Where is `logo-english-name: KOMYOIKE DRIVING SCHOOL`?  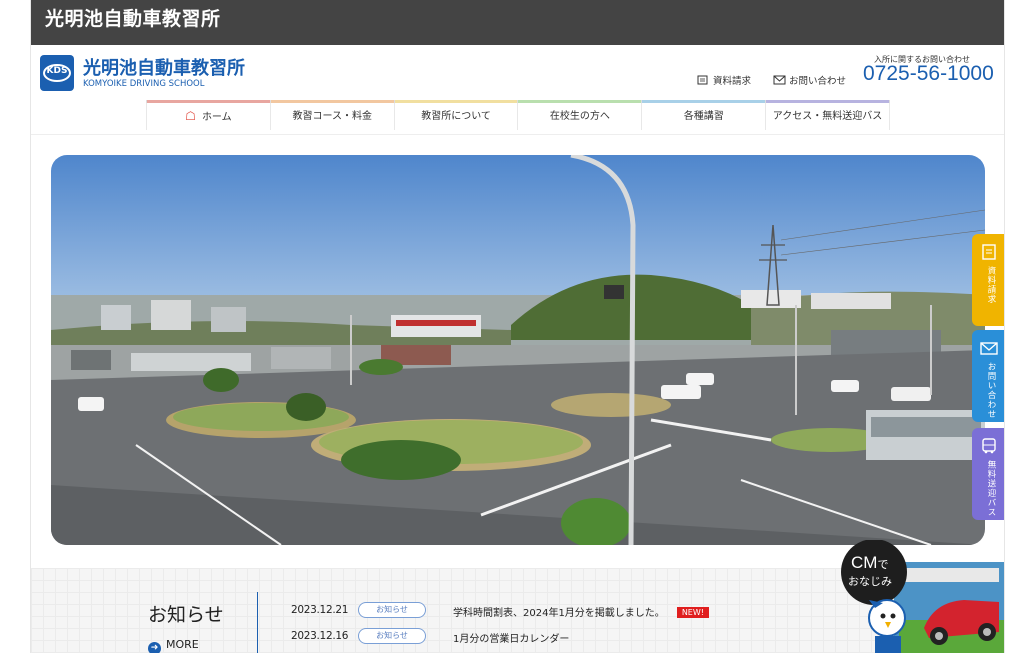
logo-english-name: KOMYOIKE DRIVING SCHOOL is located at coordinates (144, 84).